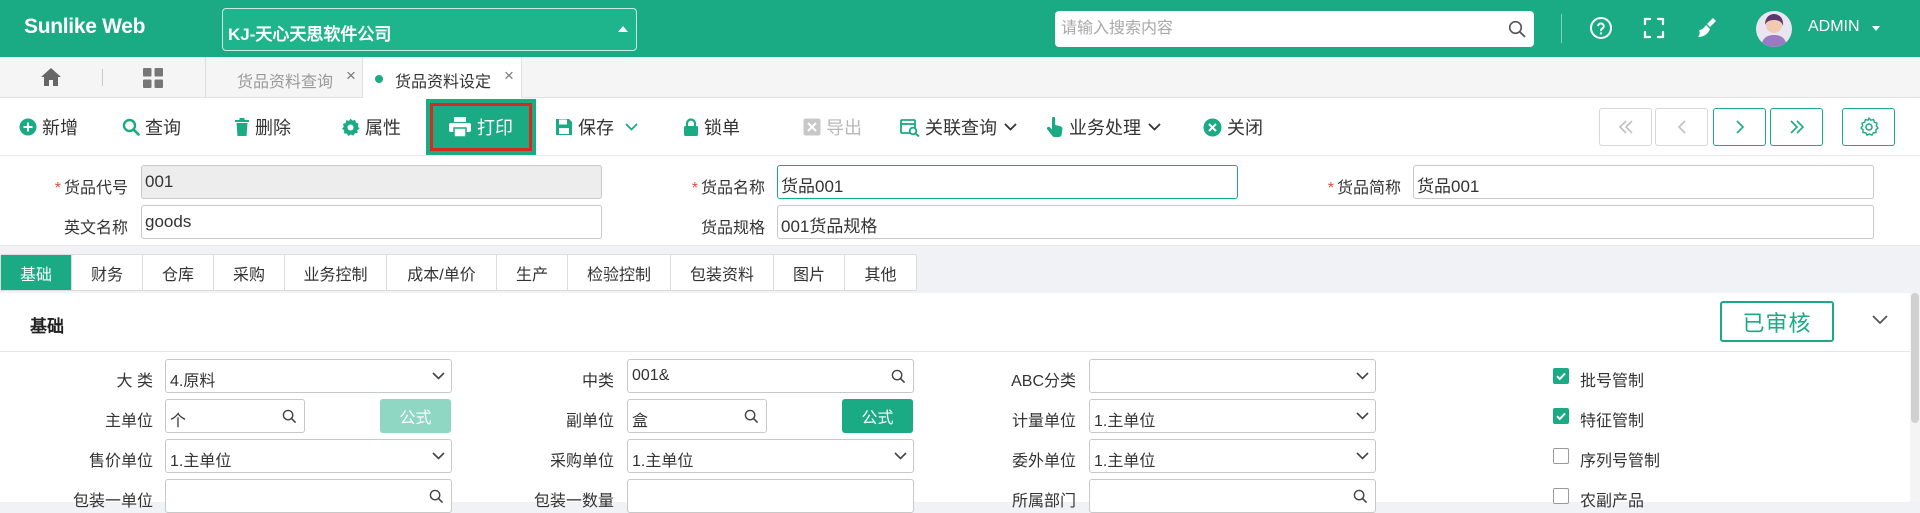  Describe the element at coordinates (1774, 29) in the screenshot. I see `user-avatar` at that location.